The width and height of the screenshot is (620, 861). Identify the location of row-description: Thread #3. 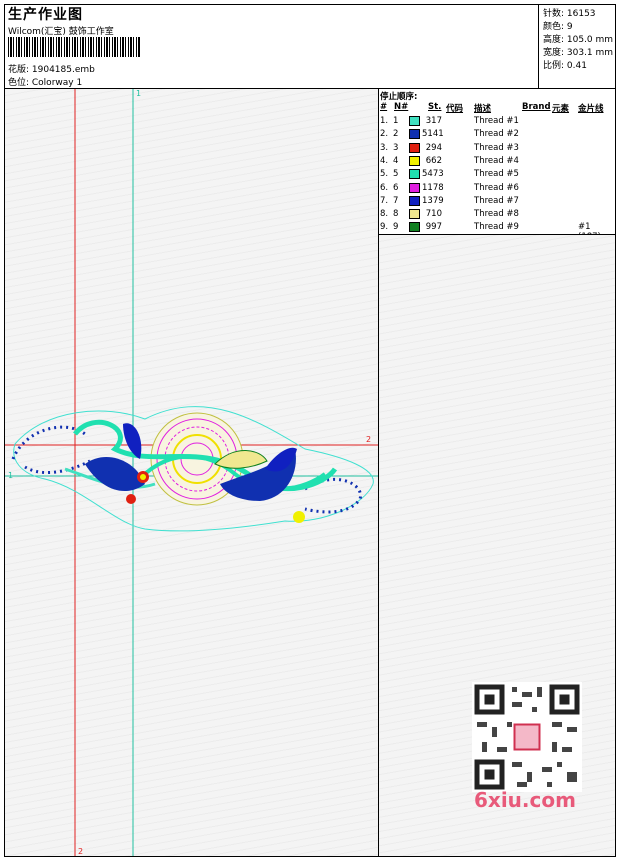
(496, 147).